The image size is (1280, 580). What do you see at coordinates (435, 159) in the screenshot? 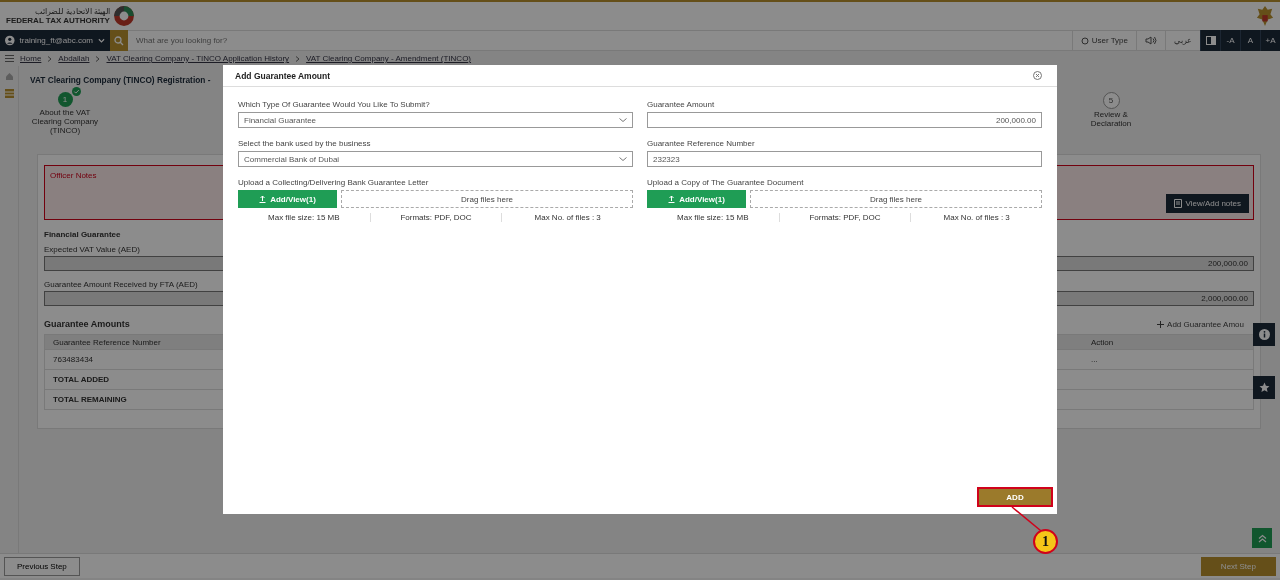
I see `dropdown-field: Commercial Bank of Dubai` at bounding box center [435, 159].